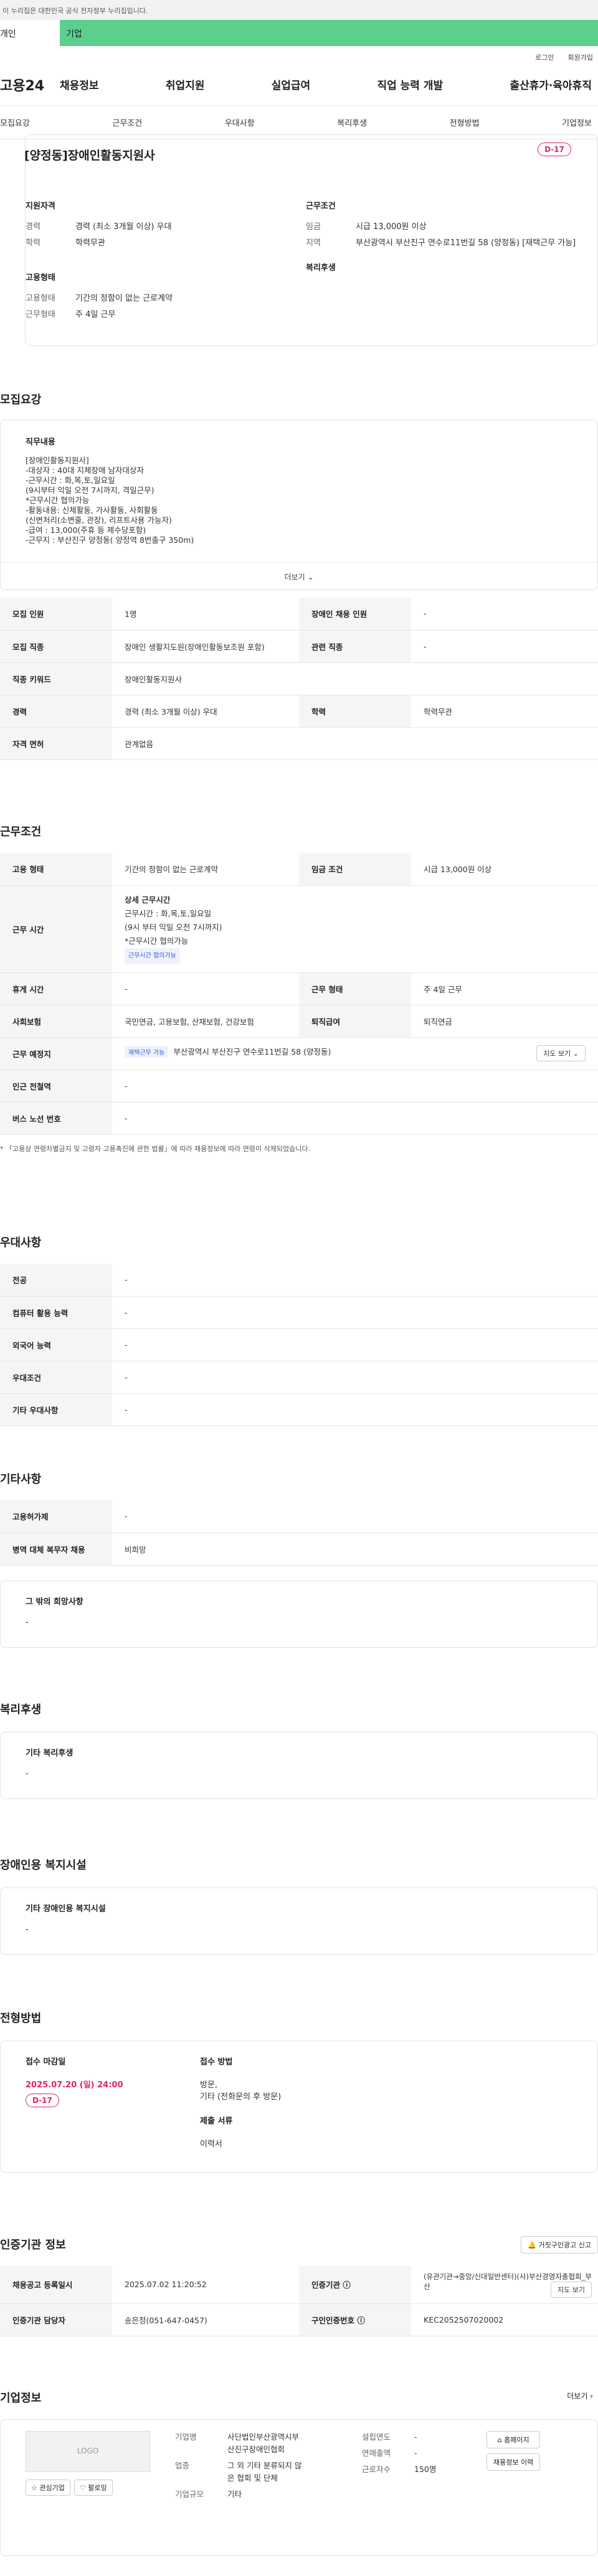 Image resolution: width=598 pixels, height=2576 pixels. What do you see at coordinates (185, 84) in the screenshot?
I see `gnb-employment-support: 취업지원` at bounding box center [185, 84].